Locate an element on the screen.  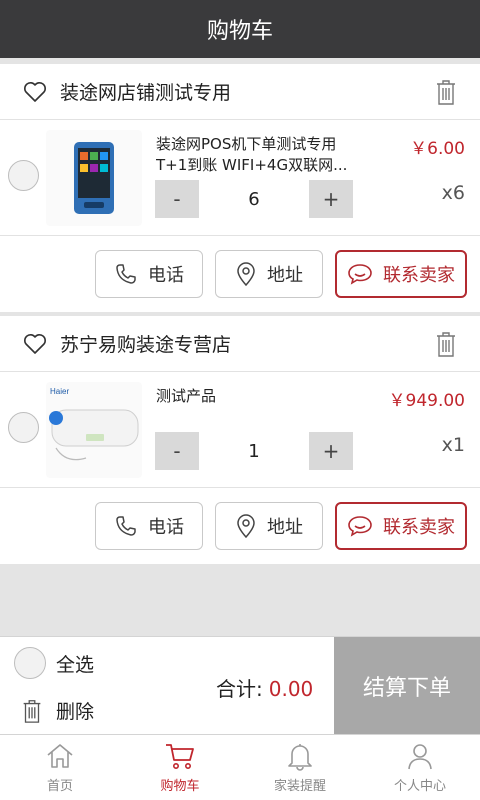
select-all-label: 全选 is located at coordinates (75, 664).